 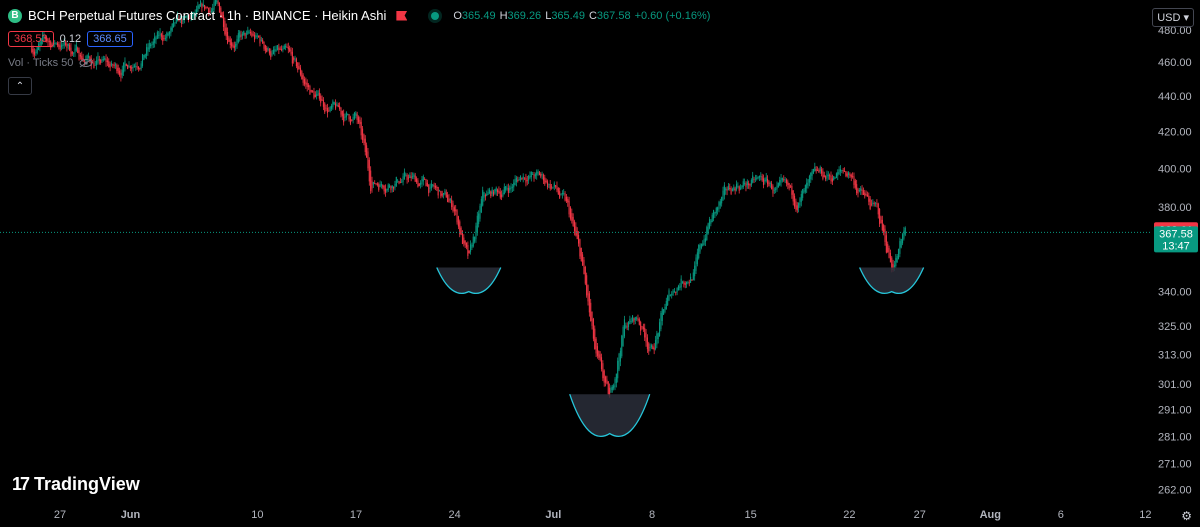 I want to click on settings-gear-icon: ⚙, so click(x=1186, y=516).